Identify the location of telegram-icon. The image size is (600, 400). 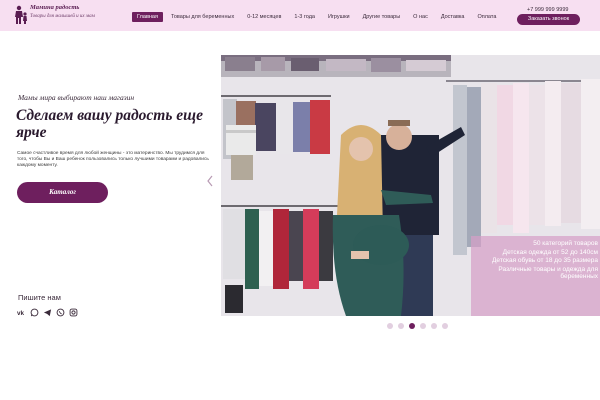
(47, 312).